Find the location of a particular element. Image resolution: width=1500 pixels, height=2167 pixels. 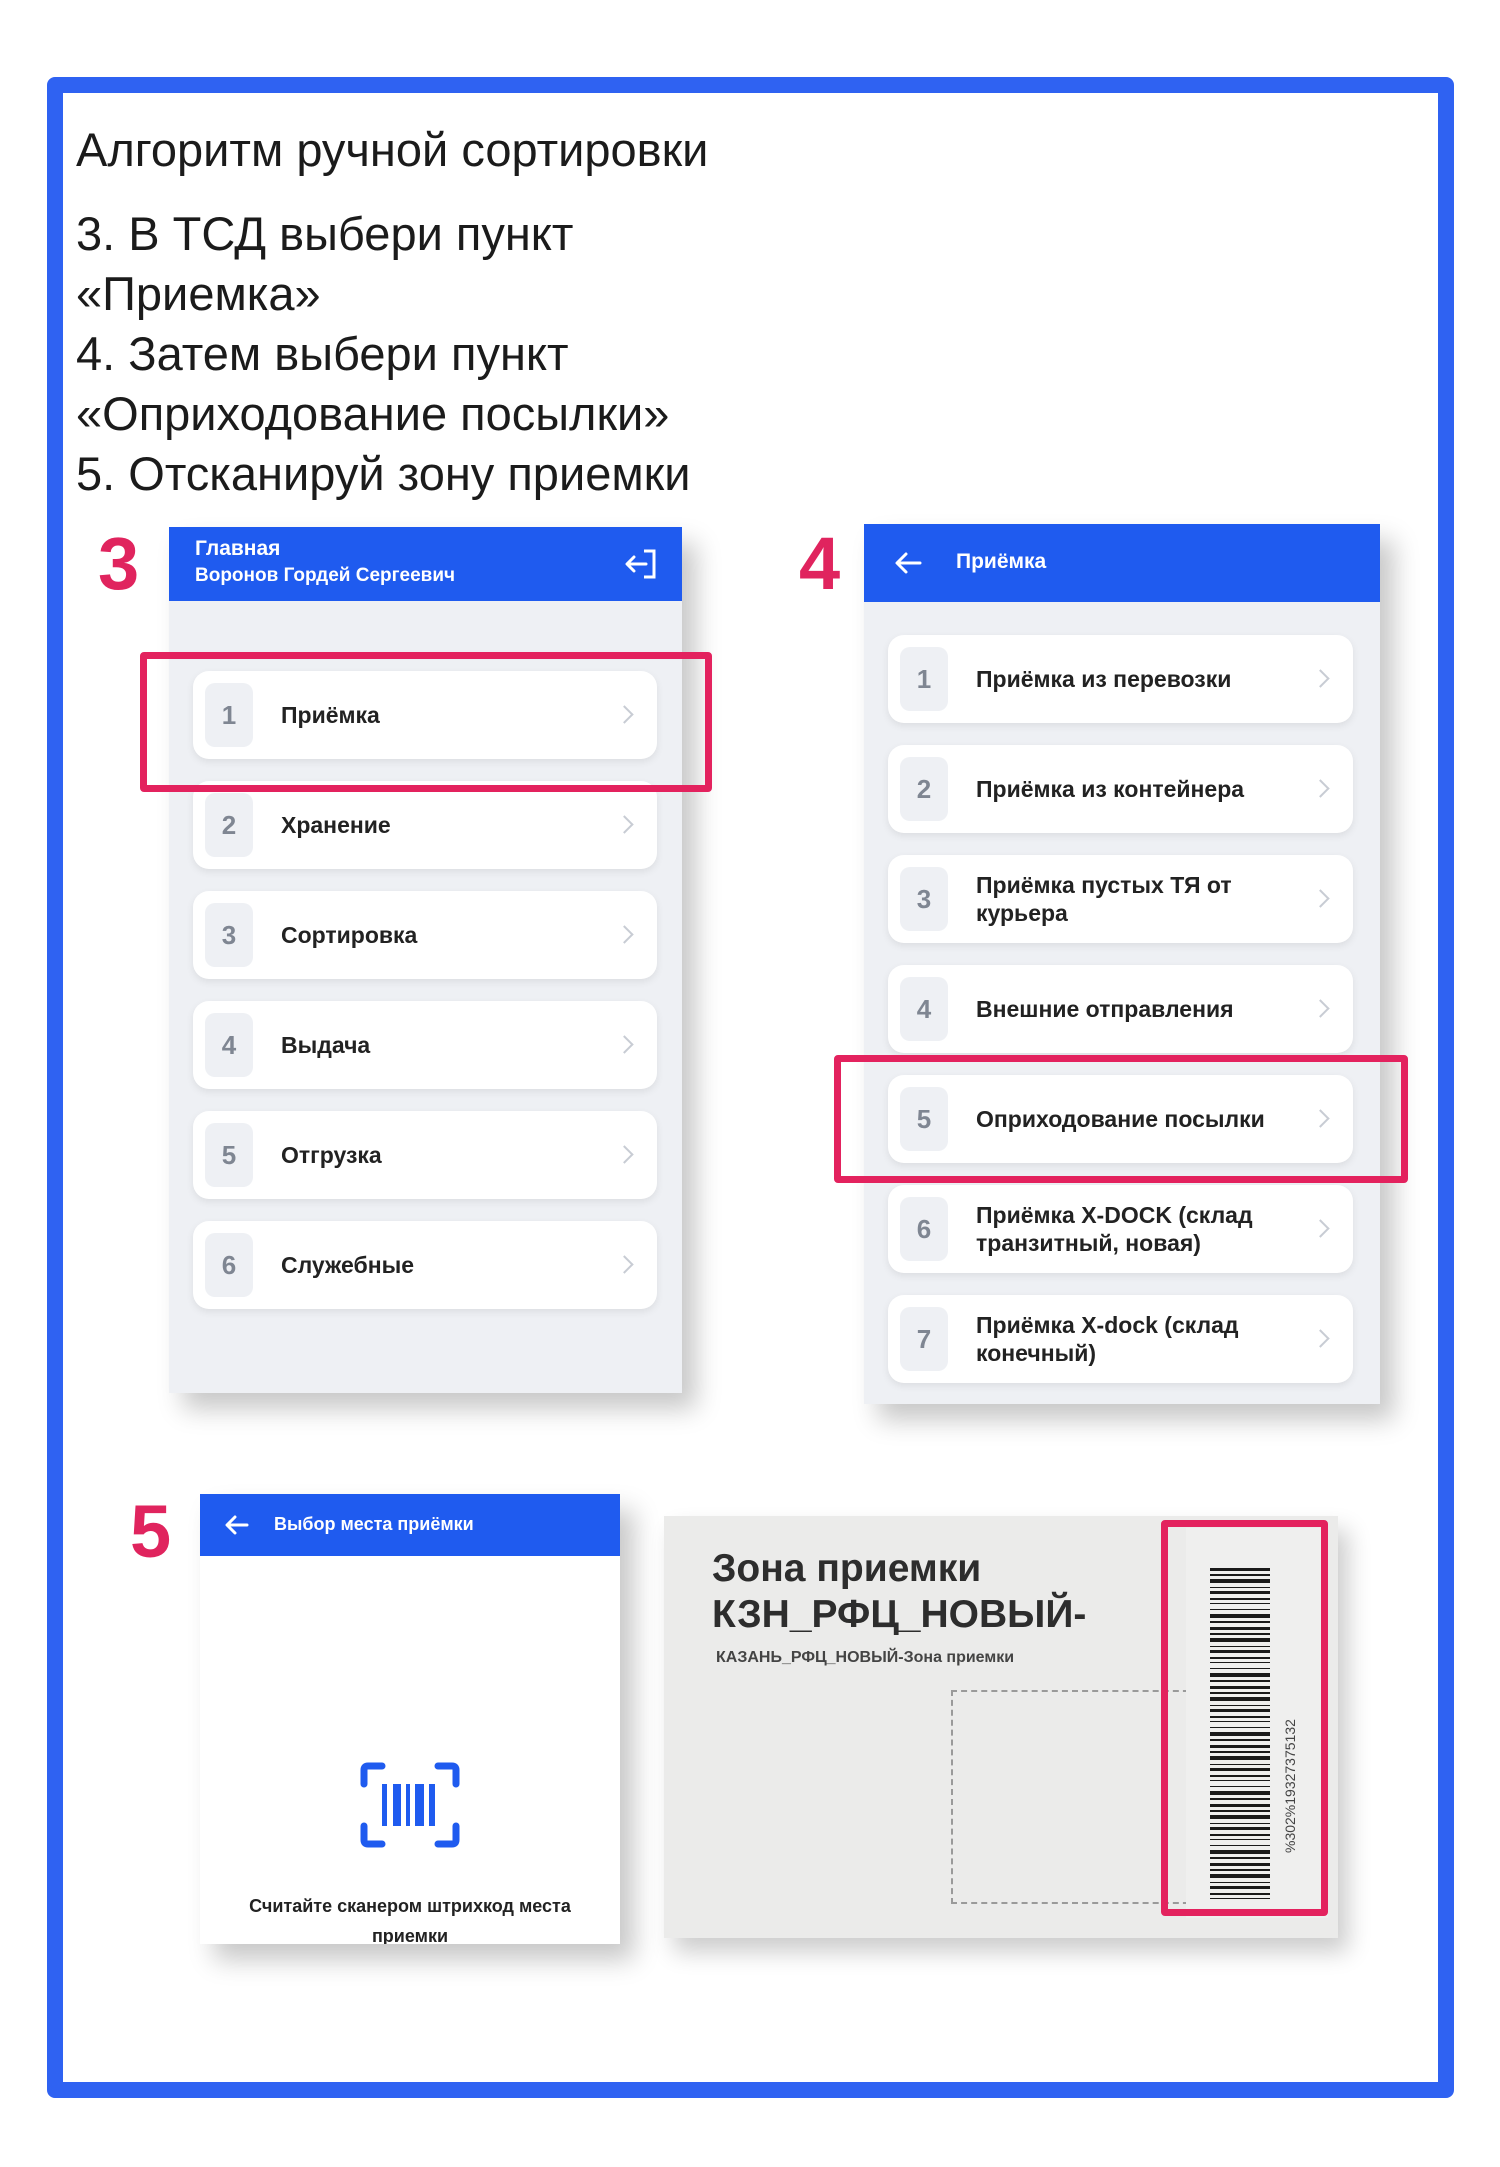

step-line: «Оприходование посылки» is located at coordinates (373, 413).